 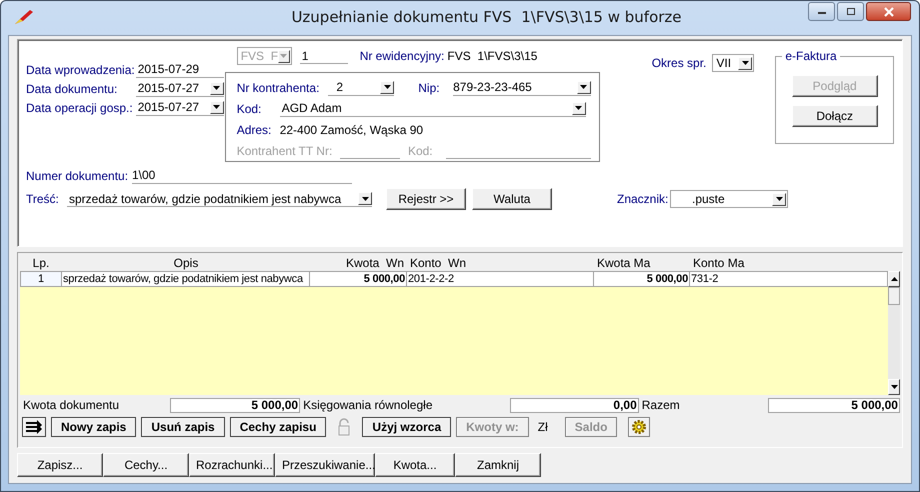 I want to click on scroll-up-button, so click(x=894, y=279).